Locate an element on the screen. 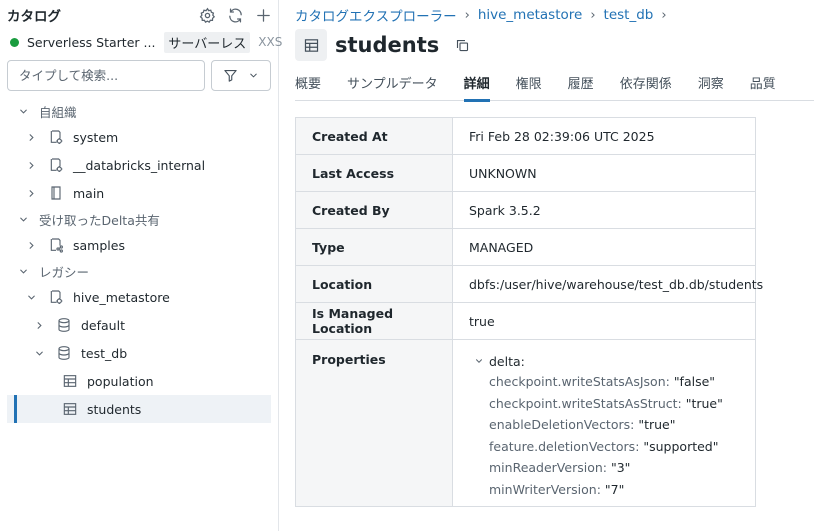  detail-key: Is Managed Location is located at coordinates (374, 321).